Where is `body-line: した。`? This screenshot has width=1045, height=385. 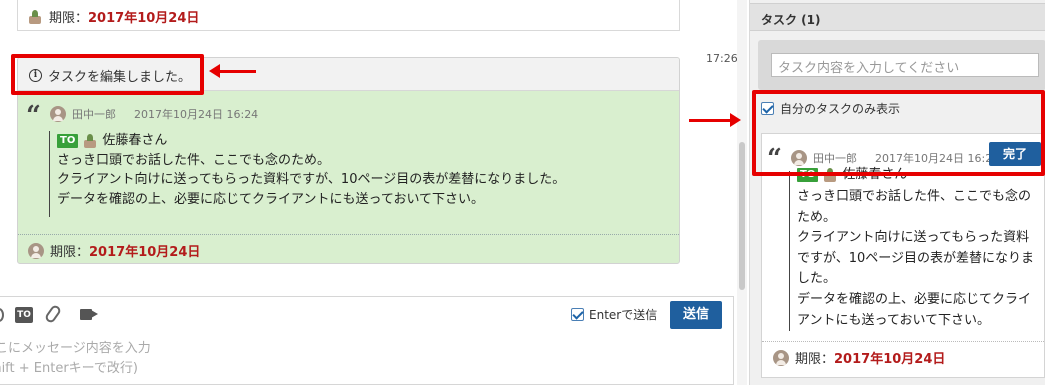
body-line: した。 is located at coordinates (817, 279).